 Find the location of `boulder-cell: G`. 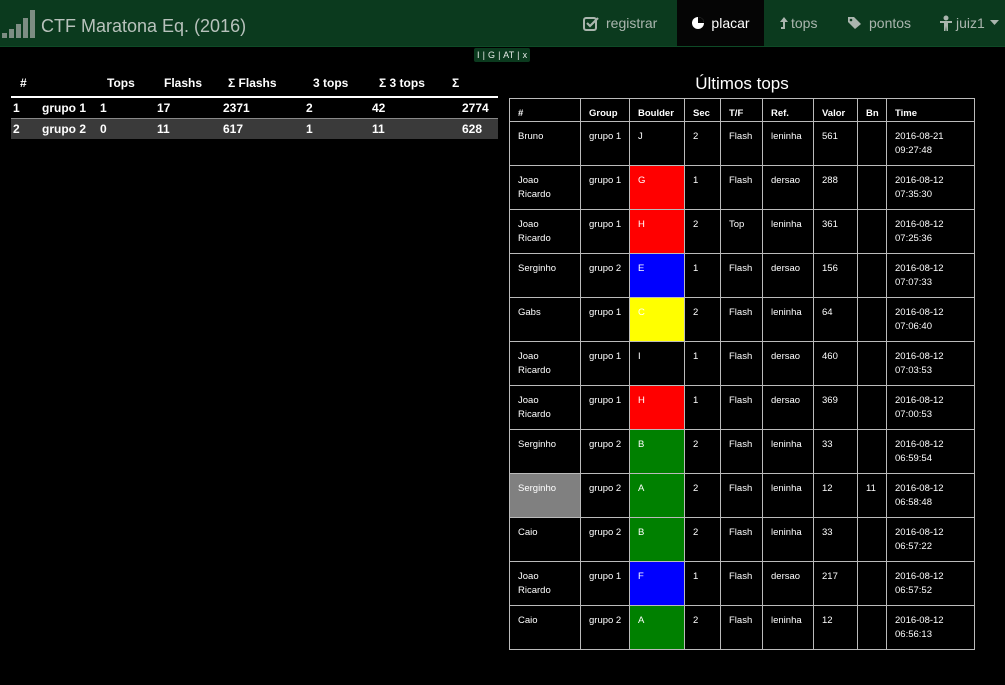

boulder-cell: G is located at coordinates (657, 187).